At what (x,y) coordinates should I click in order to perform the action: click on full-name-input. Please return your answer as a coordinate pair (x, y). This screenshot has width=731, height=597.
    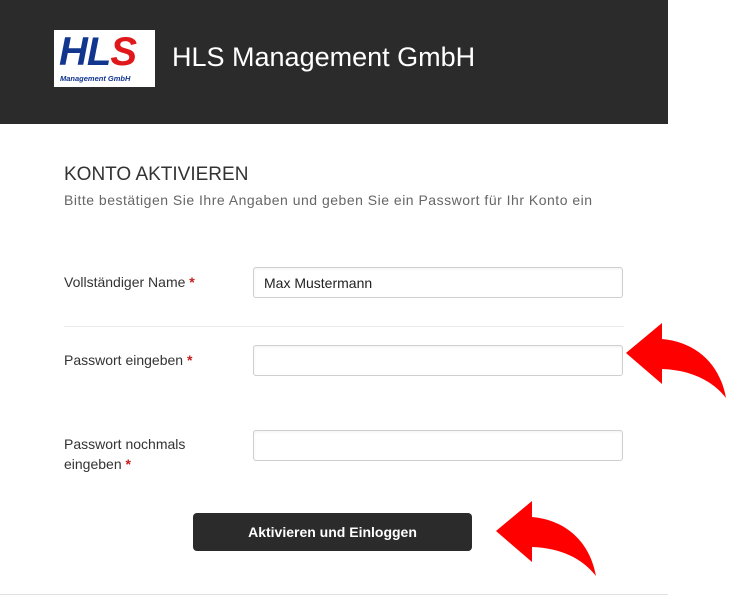
    Looking at the image, I should click on (438, 282).